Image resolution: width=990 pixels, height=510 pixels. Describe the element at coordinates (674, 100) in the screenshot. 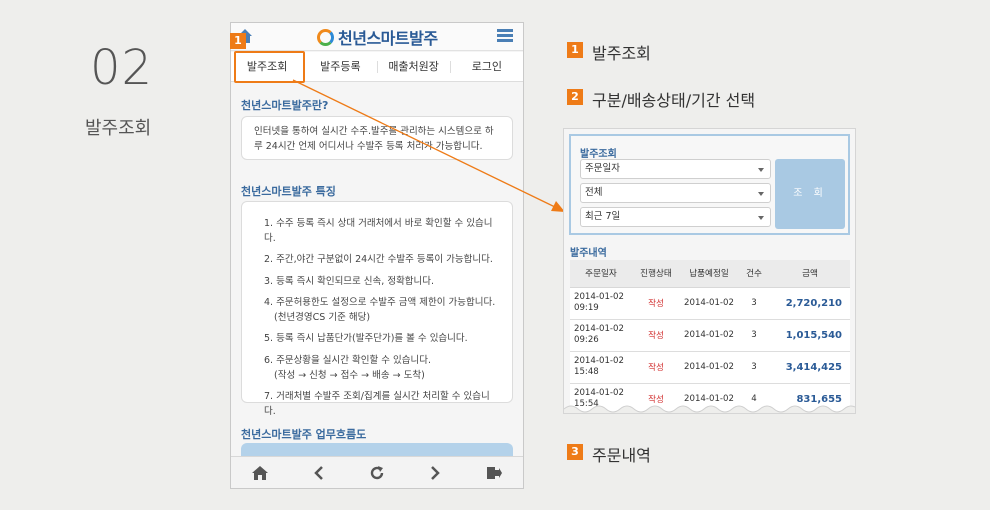

I see `callout-label: 구분/배송상태/기간 선택` at that location.